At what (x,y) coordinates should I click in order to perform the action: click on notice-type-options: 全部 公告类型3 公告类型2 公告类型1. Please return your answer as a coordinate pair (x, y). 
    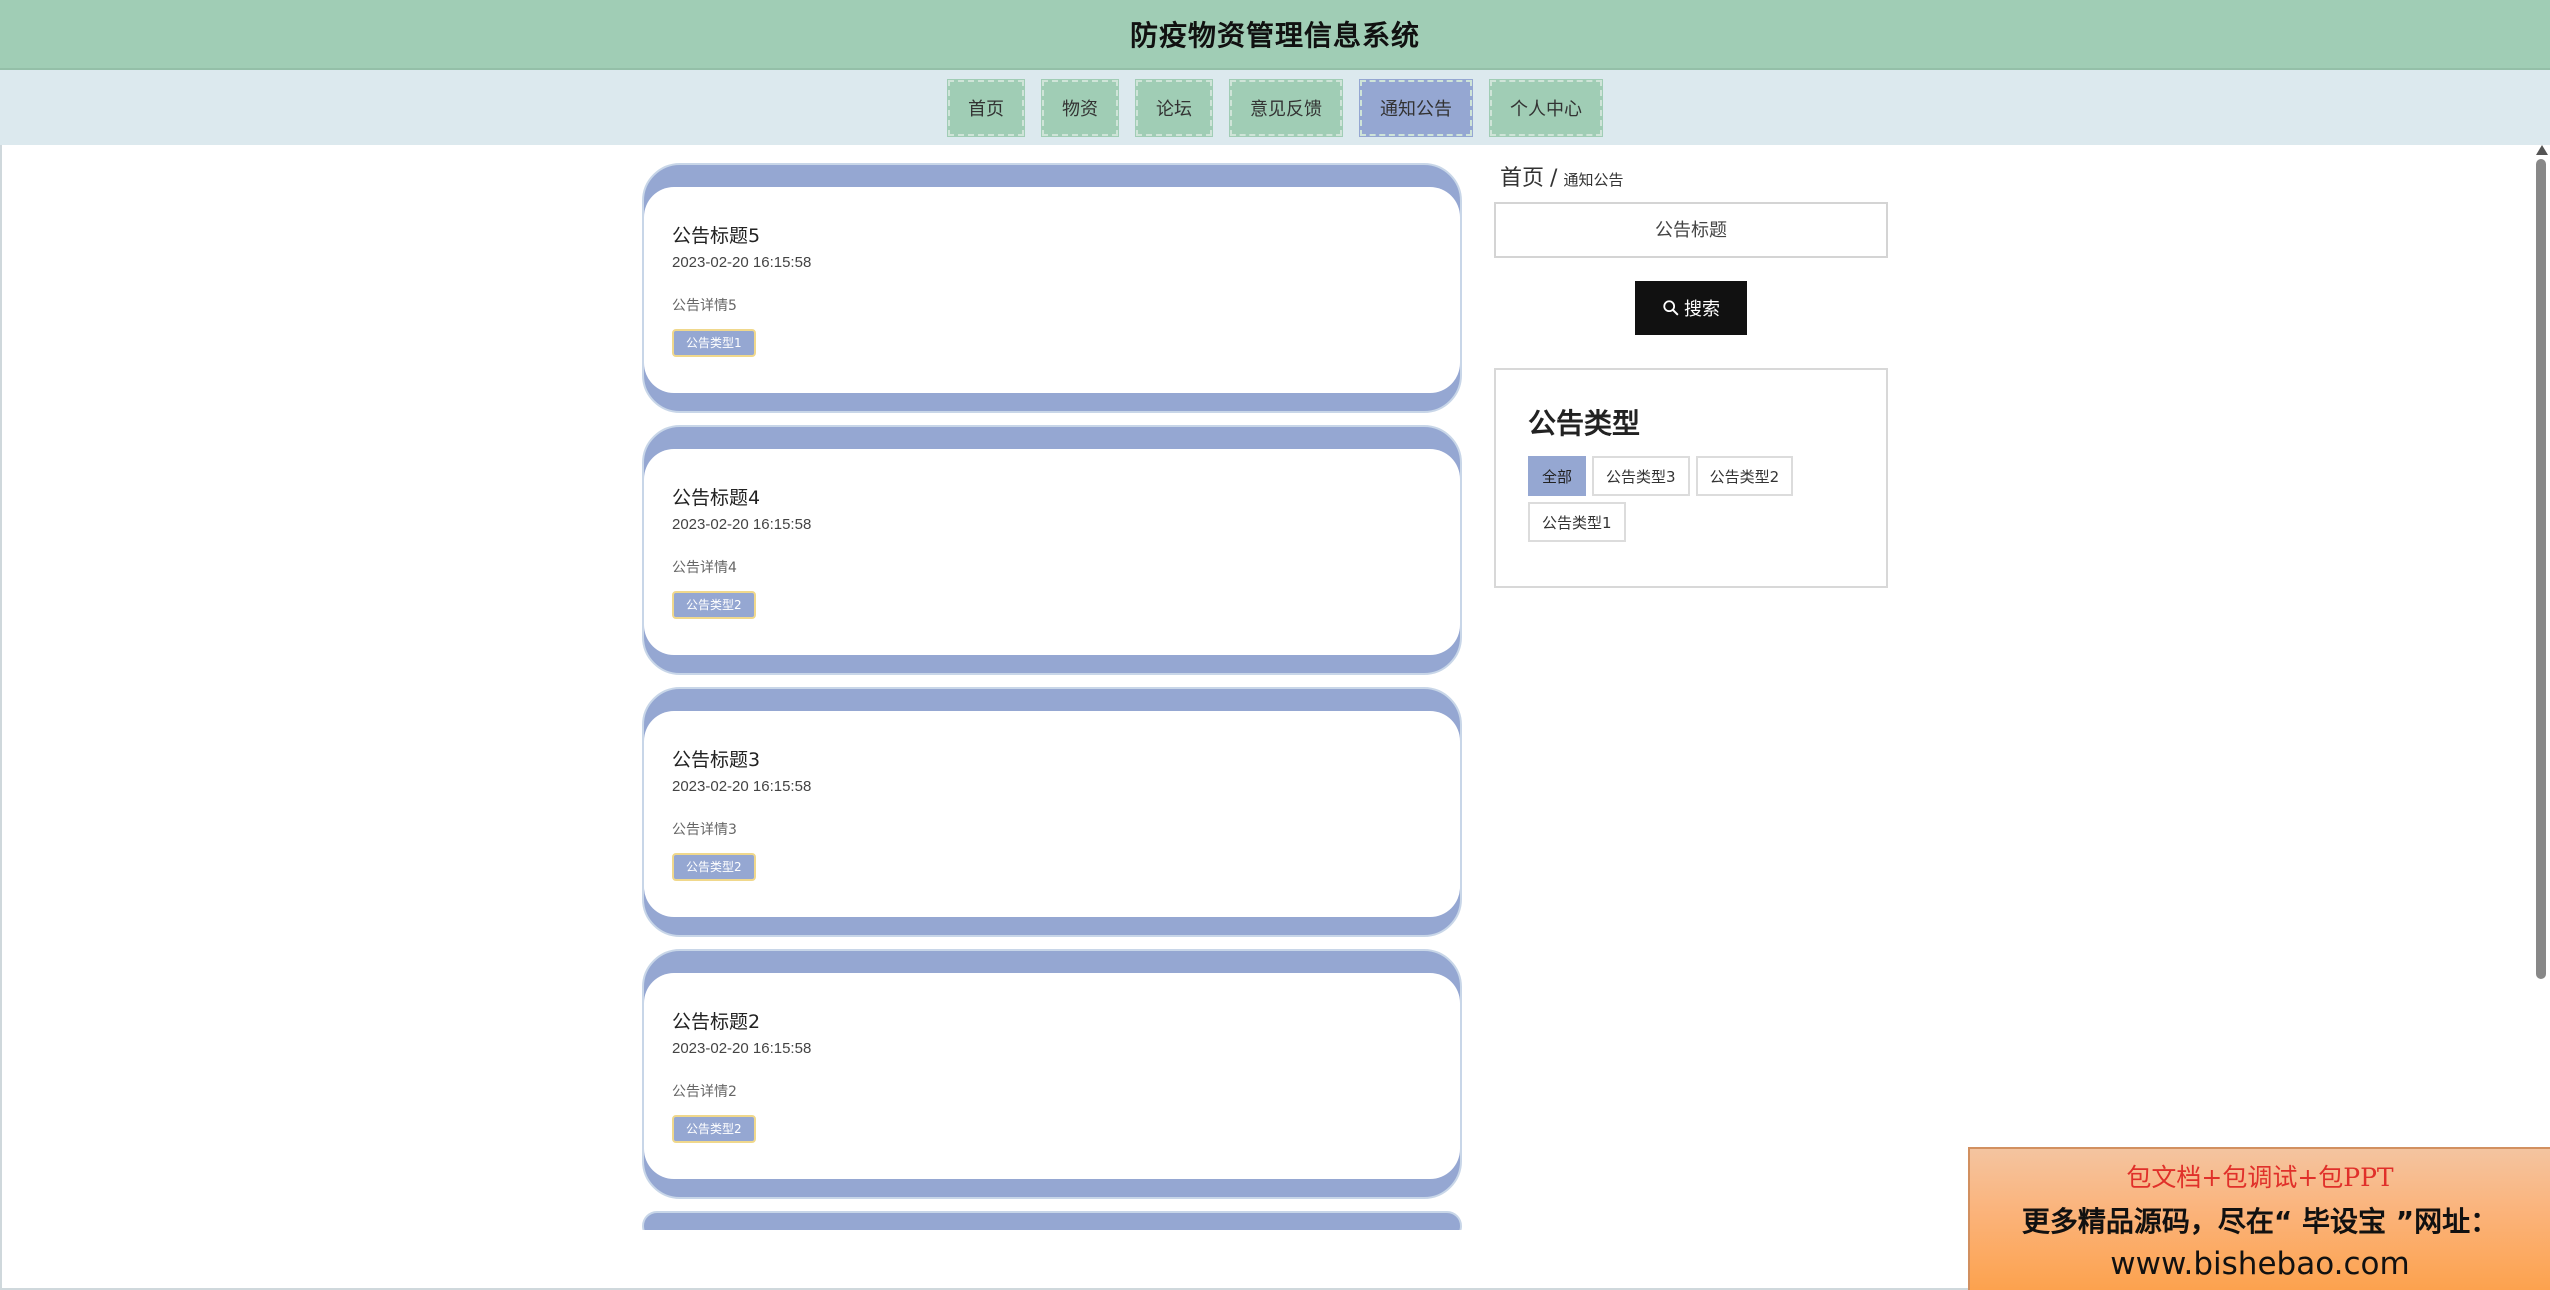
    Looking at the image, I should click on (1693, 499).